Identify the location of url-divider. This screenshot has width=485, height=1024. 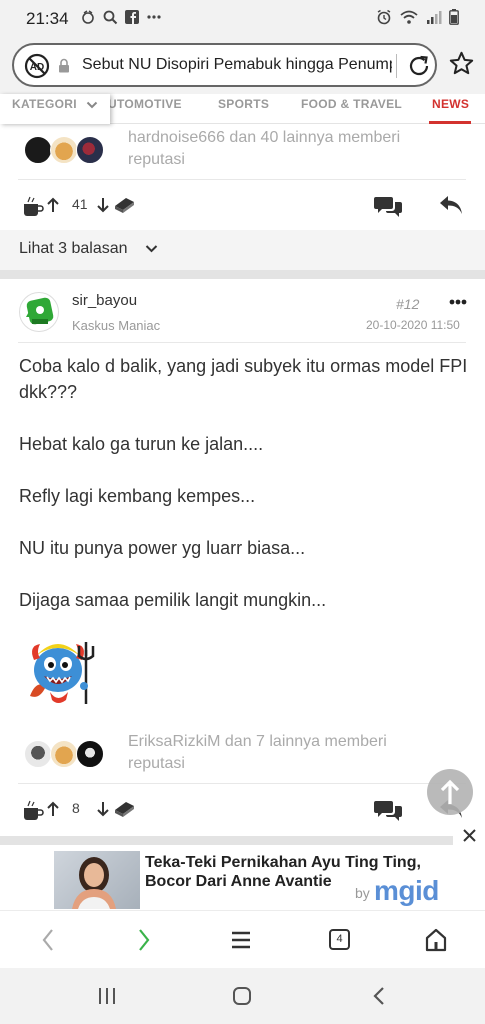
(396, 66).